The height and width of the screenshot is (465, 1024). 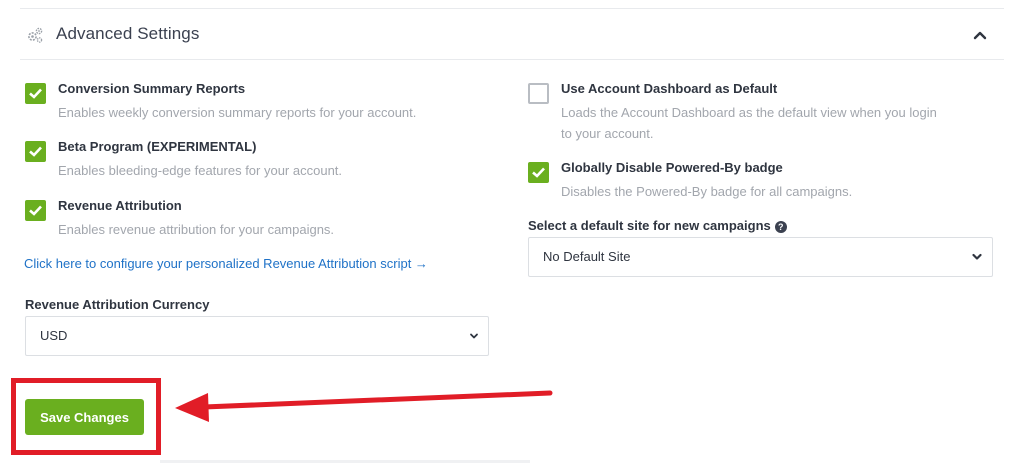 I want to click on option-label: Beta Program (EXPERIMENTAL), so click(x=157, y=146).